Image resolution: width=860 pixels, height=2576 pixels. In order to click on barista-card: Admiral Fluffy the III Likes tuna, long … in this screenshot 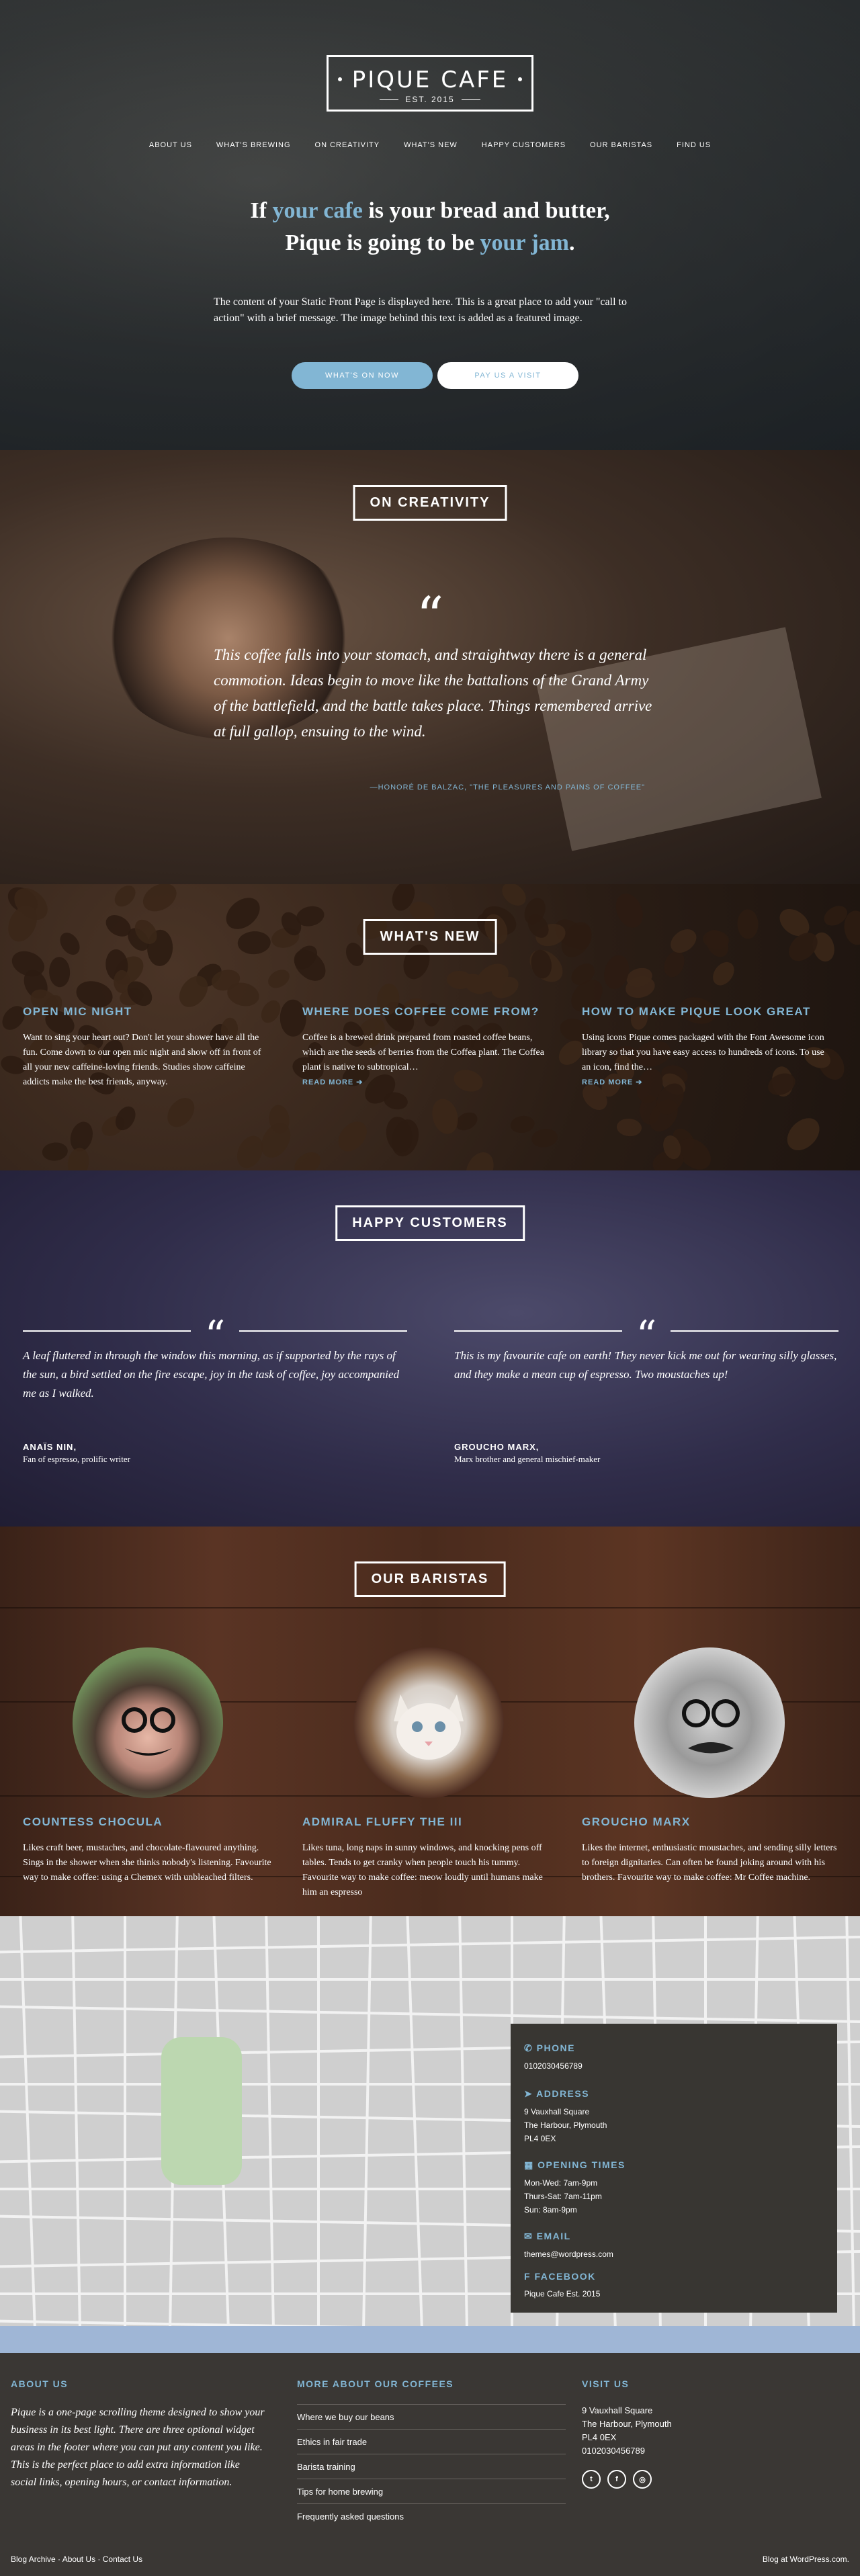, I will do `click(430, 1857)`.